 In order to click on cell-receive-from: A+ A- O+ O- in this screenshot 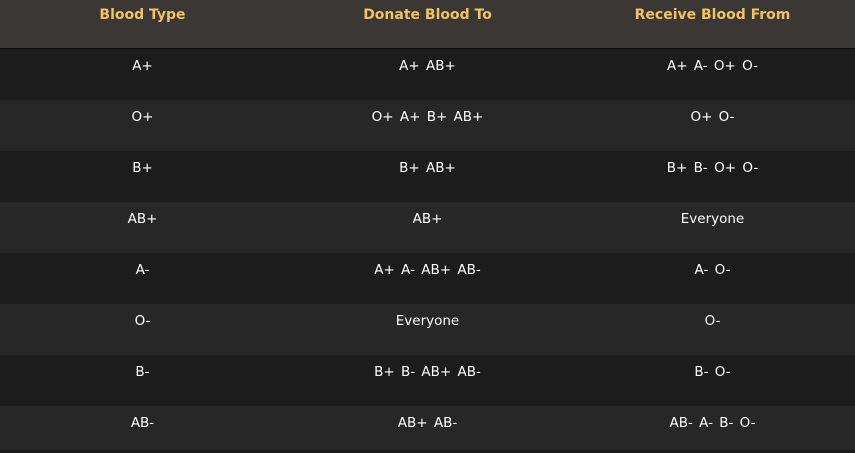, I will do `click(712, 66)`.